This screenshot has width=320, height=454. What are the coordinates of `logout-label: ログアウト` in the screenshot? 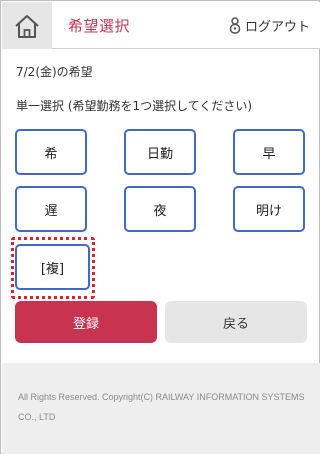 It's located at (277, 27).